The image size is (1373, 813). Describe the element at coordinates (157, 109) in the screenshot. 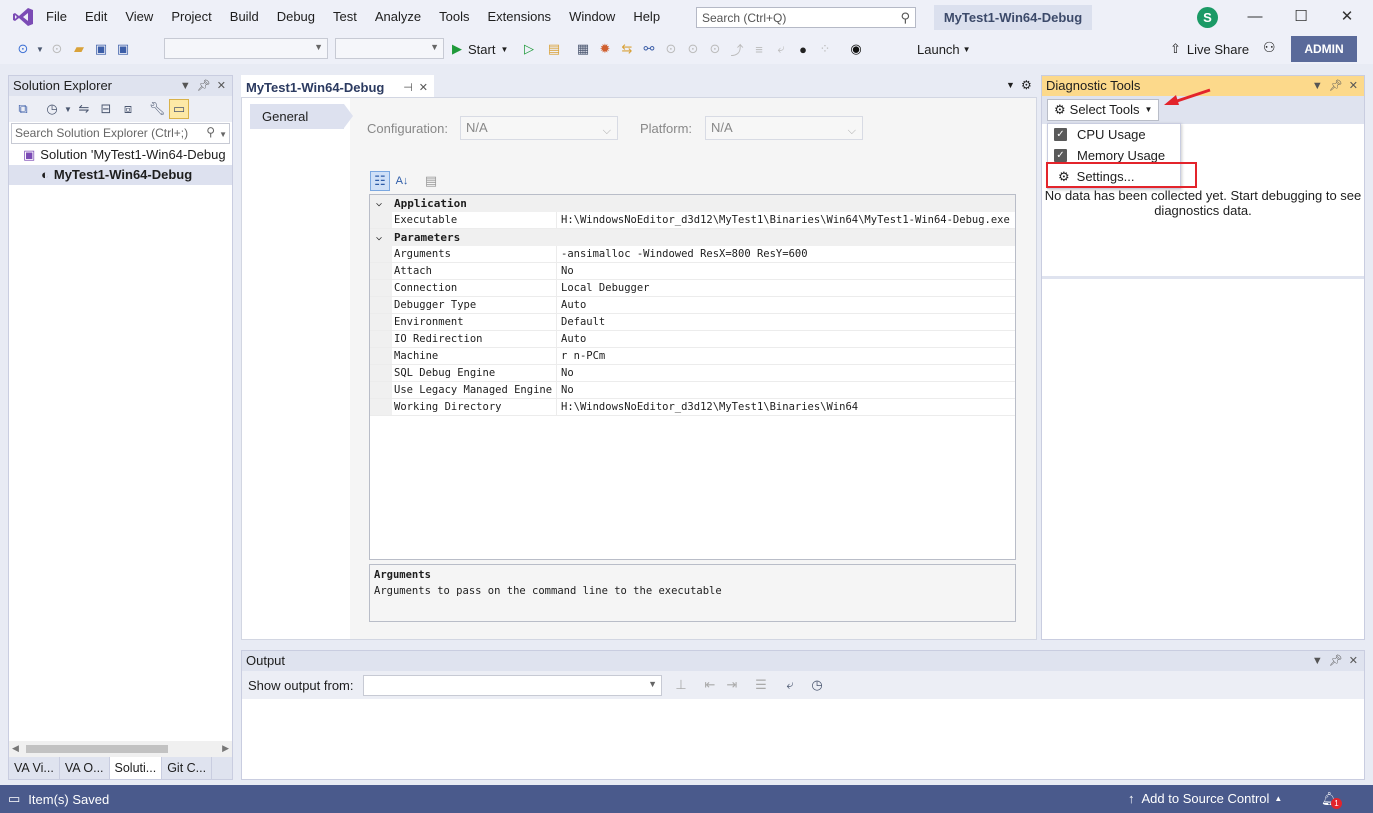

I see `properties-icon: 🔧︎` at that location.